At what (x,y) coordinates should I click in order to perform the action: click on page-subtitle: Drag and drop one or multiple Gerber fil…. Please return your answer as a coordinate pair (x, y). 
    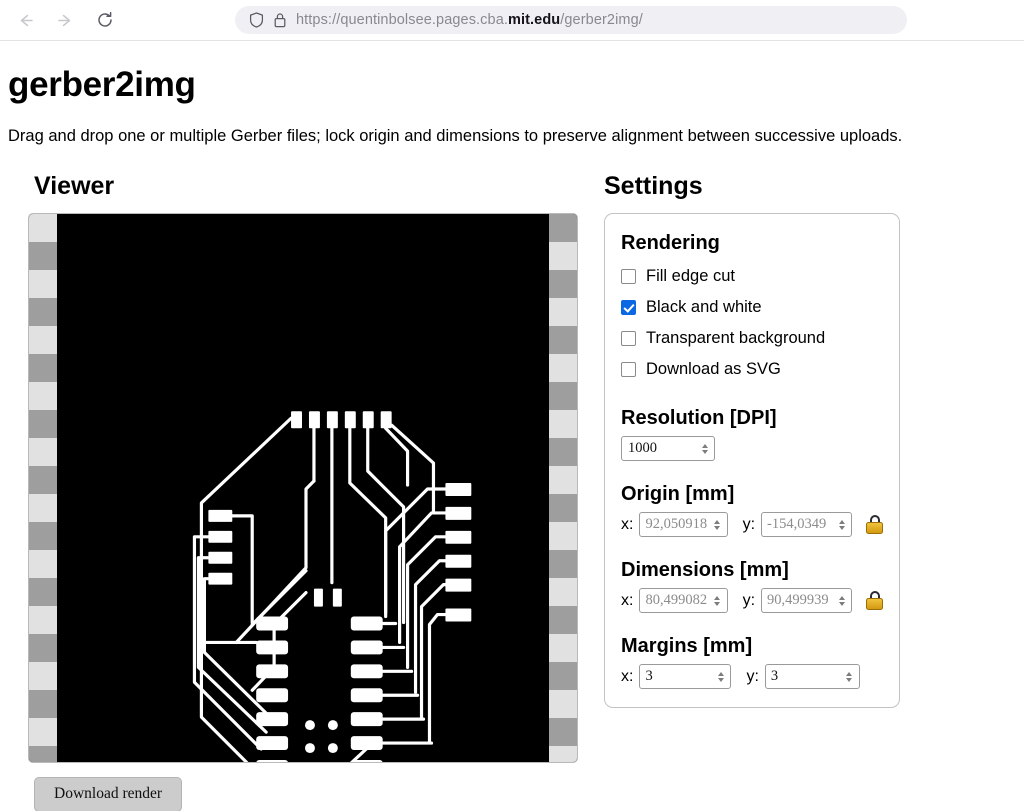
    Looking at the image, I should click on (455, 136).